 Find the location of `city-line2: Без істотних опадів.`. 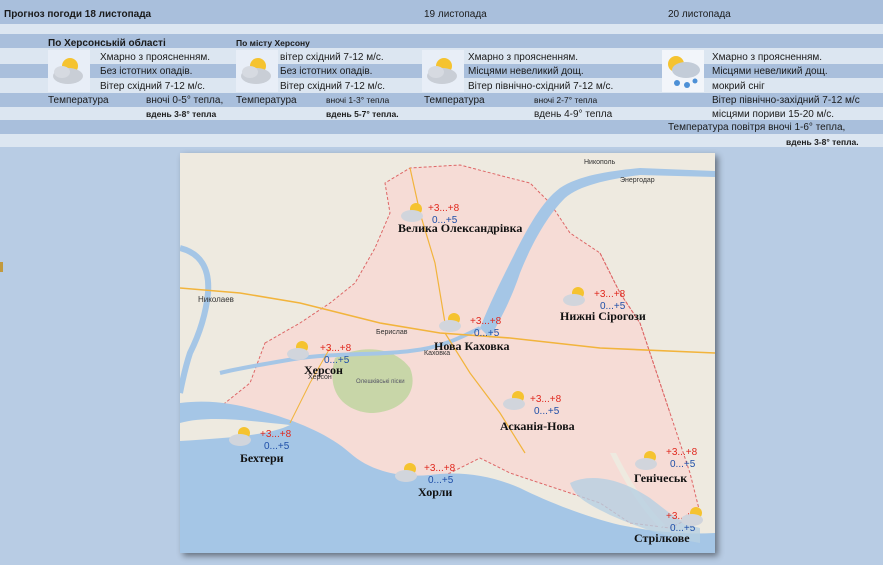

city-line2: Без істотних опадів. is located at coordinates (326, 71).